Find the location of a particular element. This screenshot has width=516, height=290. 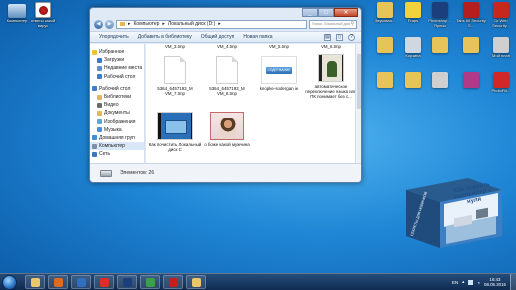

status-bar: Элементов: 26 is located at coordinates (225, 172).